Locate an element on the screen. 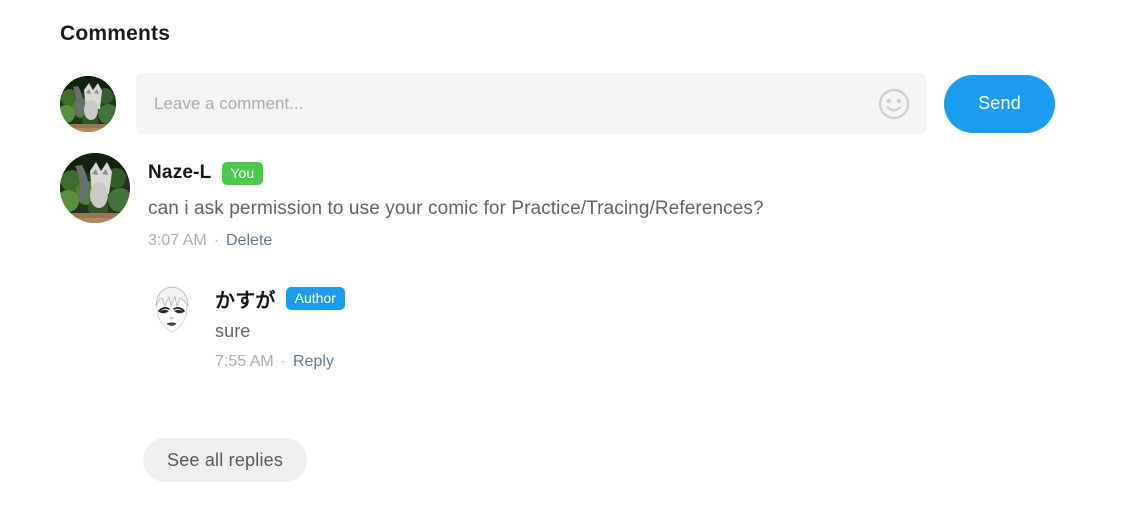 The height and width of the screenshot is (515, 1121). reply-text: sure is located at coordinates (233, 331).